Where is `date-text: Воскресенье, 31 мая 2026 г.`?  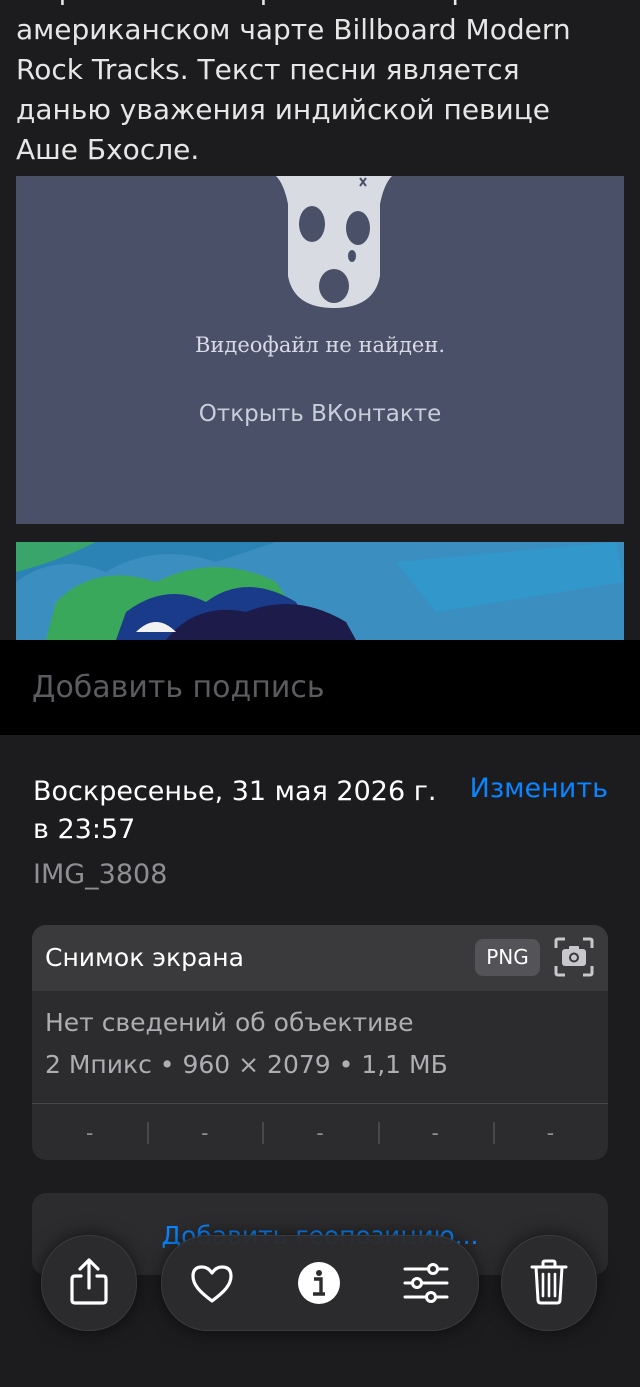
date-text: Воскресенье, 31 мая 2026 г. is located at coordinates (235, 791).